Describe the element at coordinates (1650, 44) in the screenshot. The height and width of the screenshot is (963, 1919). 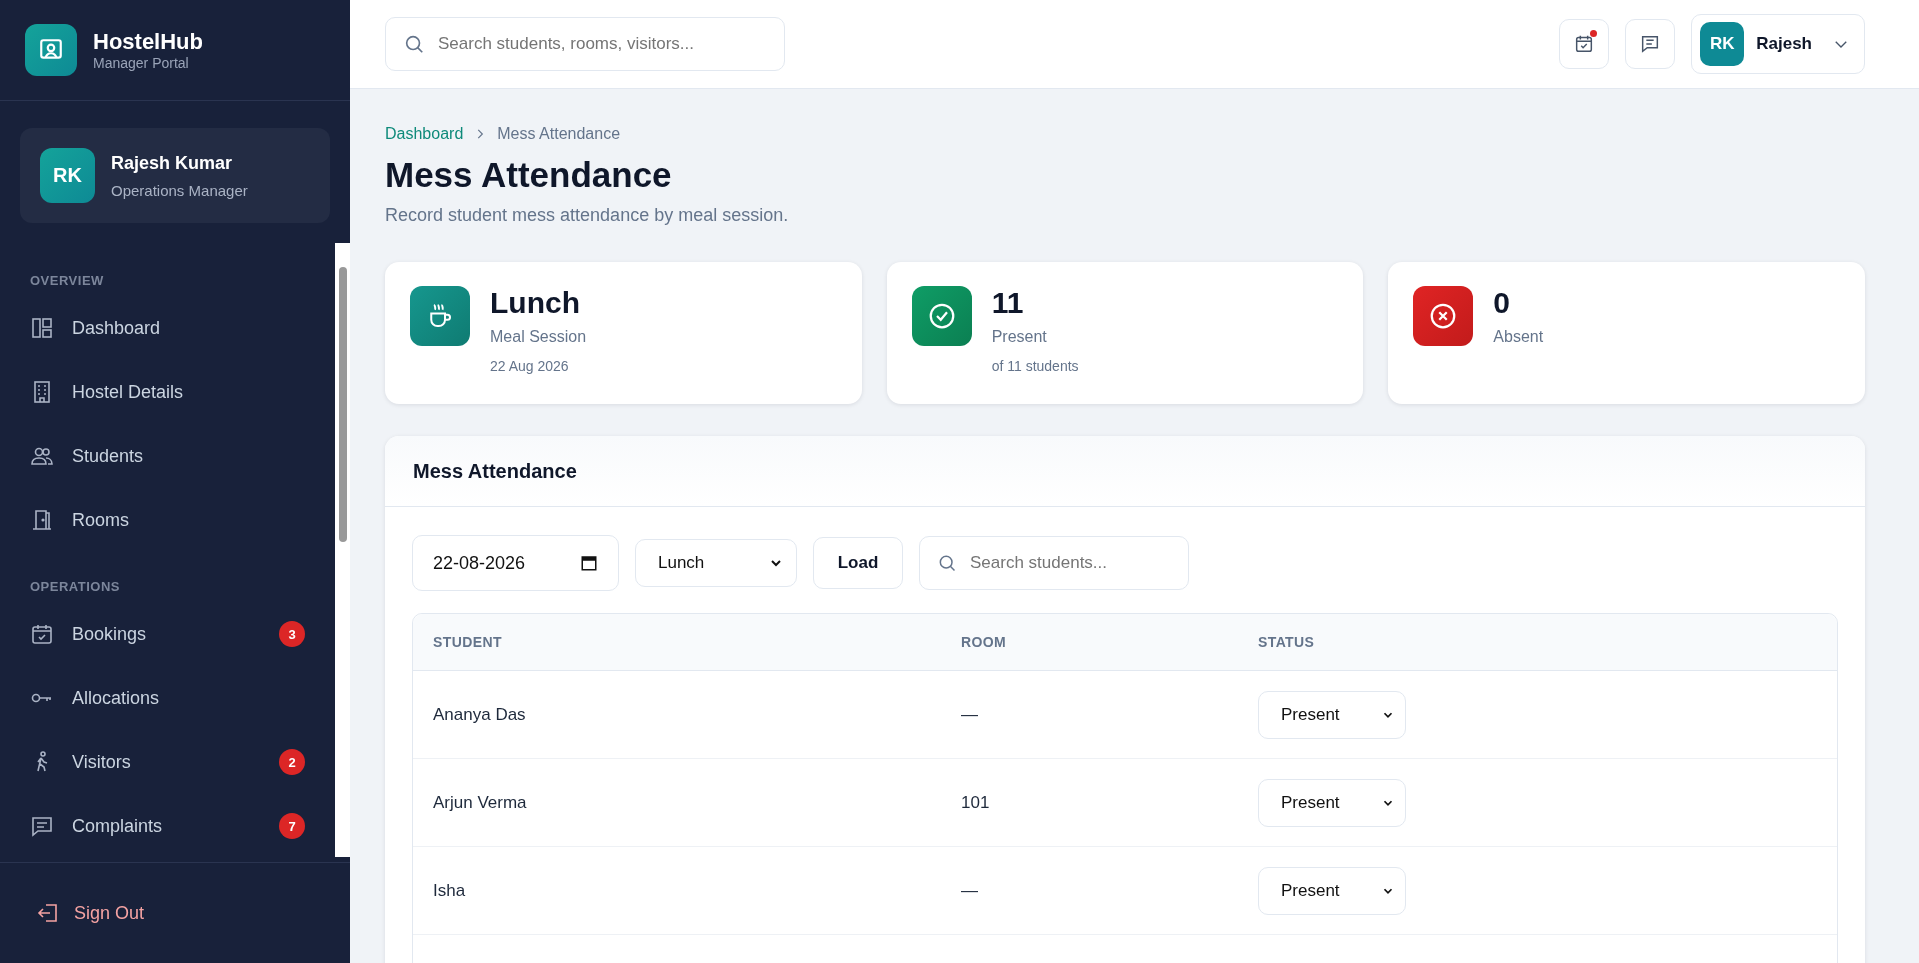
I see `messages-button` at that location.